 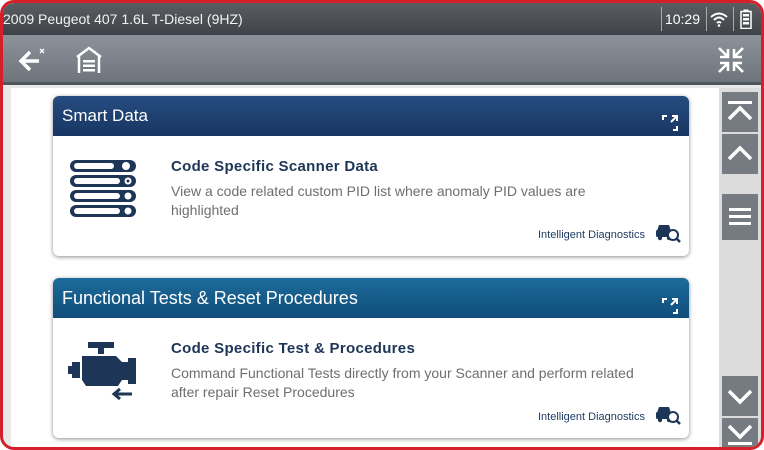 What do you see at coordinates (718, 19) in the screenshot?
I see `wifi-icon` at bounding box center [718, 19].